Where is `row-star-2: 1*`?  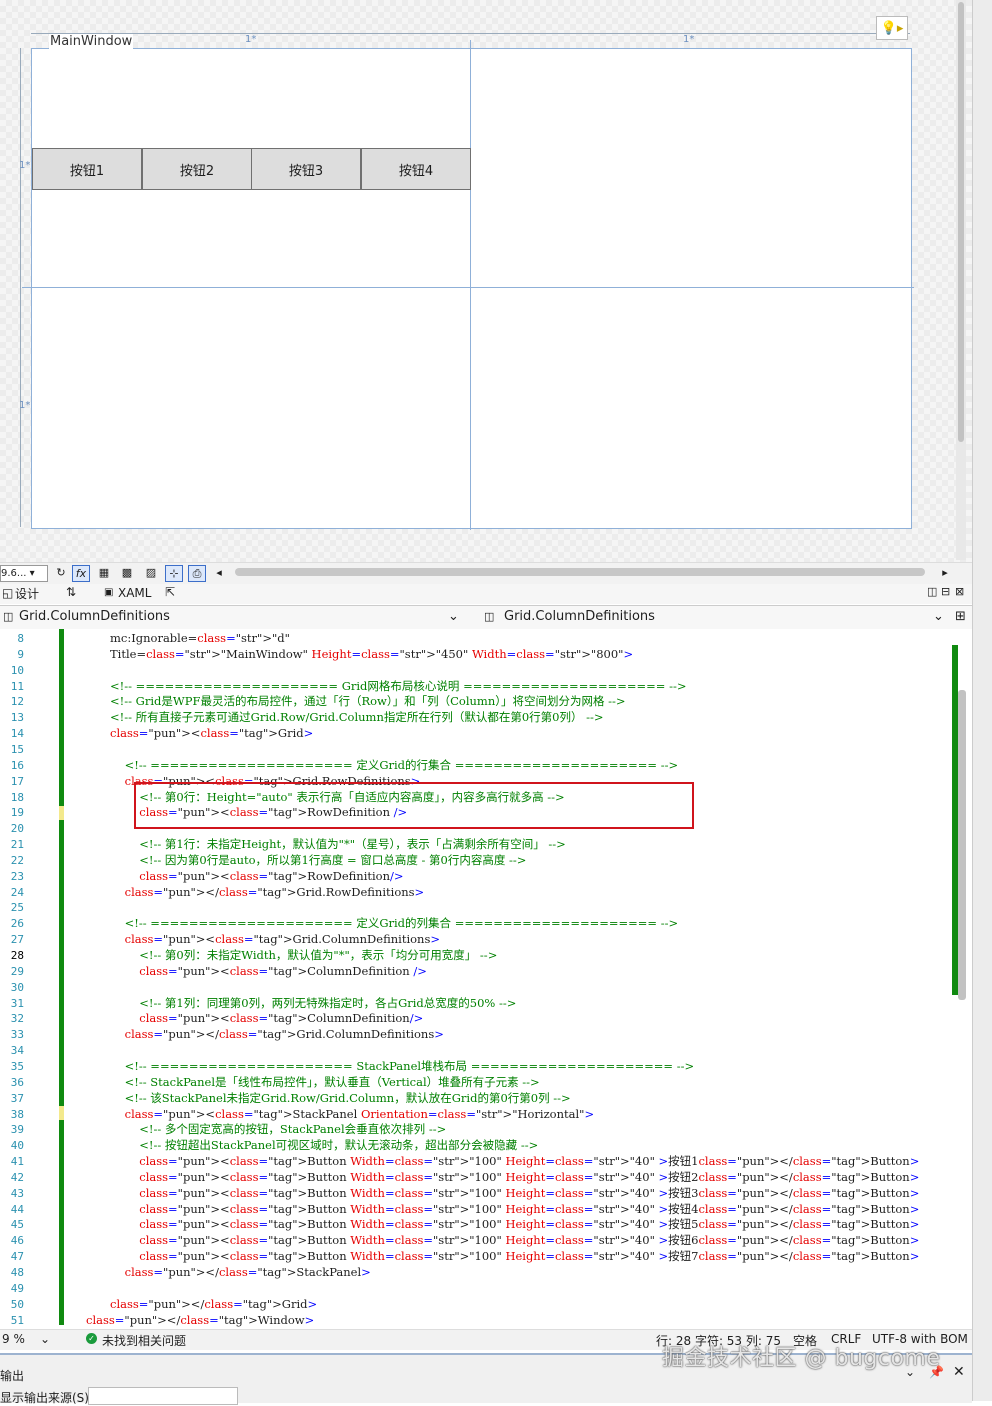 row-star-2: 1* is located at coordinates (24, 405).